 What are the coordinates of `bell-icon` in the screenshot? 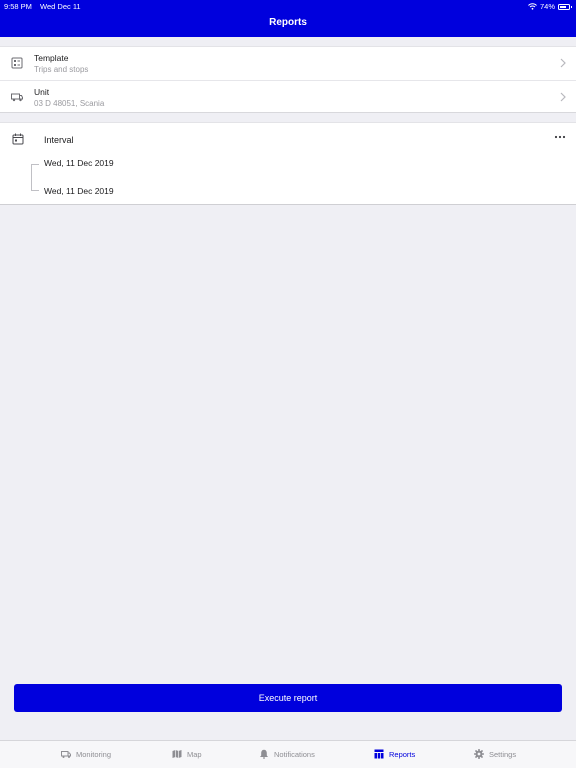 It's located at (264, 754).